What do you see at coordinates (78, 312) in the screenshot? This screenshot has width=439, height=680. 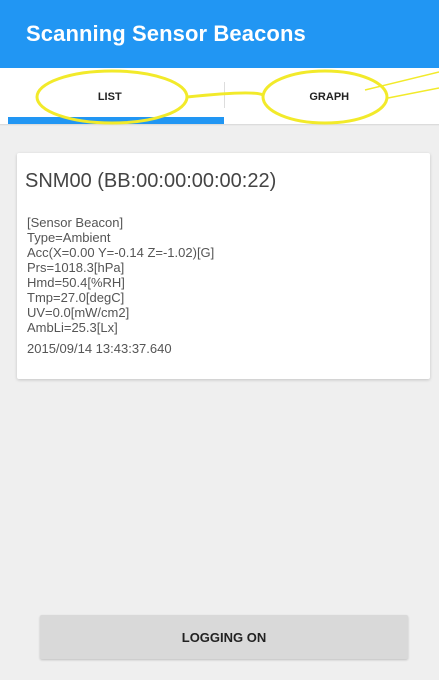 I see `detail-line: UV=0.0[mW/cm2]` at bounding box center [78, 312].